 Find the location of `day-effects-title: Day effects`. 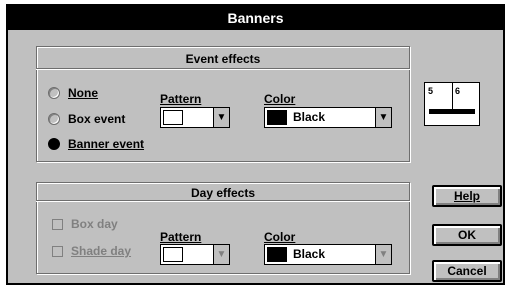

day-effects-title: Day effects is located at coordinates (223, 193).